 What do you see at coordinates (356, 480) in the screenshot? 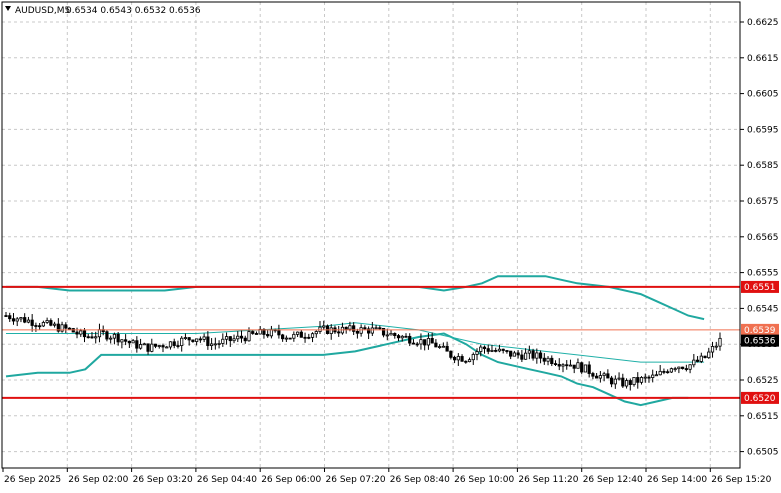
I see `time-tick-label: 26 Sep 07:20` at bounding box center [356, 480].